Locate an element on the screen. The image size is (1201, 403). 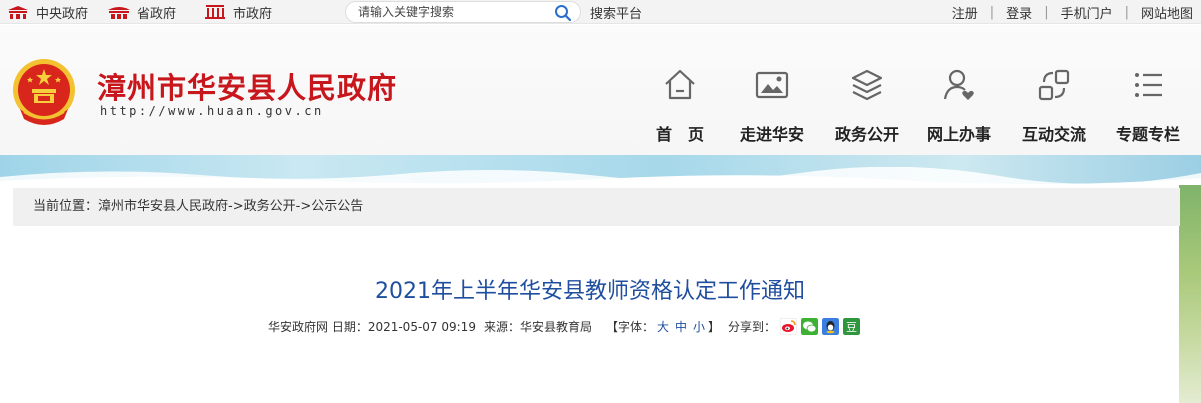
mobile-portal-link: 手机门户 is located at coordinates (1087, 12).